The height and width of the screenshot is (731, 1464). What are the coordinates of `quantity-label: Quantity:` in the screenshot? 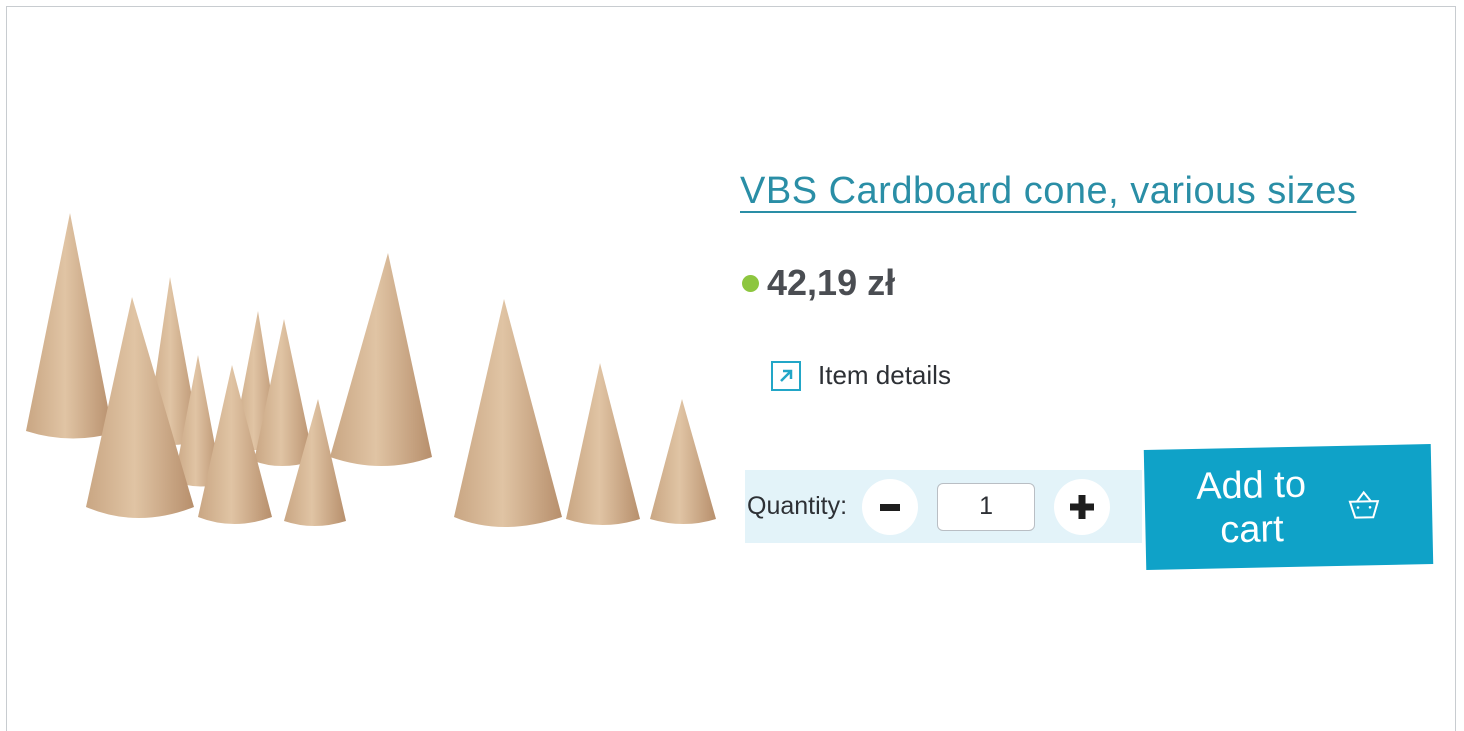 It's located at (797, 506).